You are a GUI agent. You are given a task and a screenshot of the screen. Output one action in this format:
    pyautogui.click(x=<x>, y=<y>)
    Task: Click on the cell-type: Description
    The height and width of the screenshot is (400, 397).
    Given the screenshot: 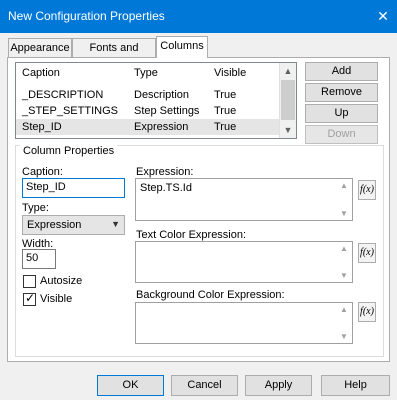 What is the action you would take?
    pyautogui.click(x=162, y=95)
    